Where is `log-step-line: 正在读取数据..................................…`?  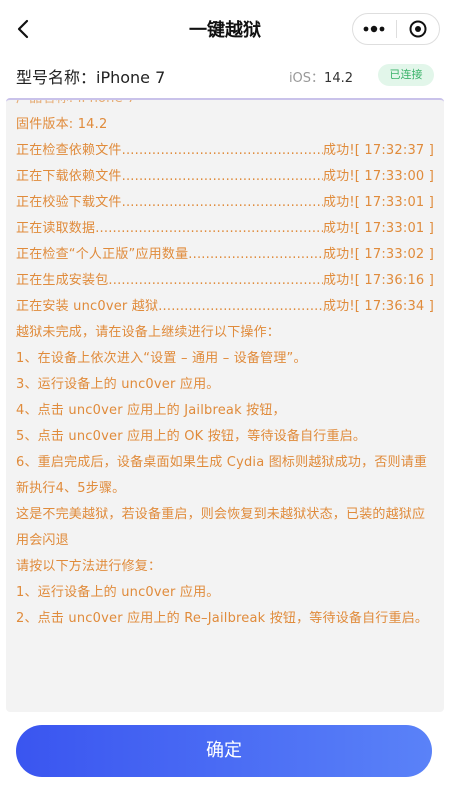 log-step-line: 正在读取数据..................................… is located at coordinates (225, 229).